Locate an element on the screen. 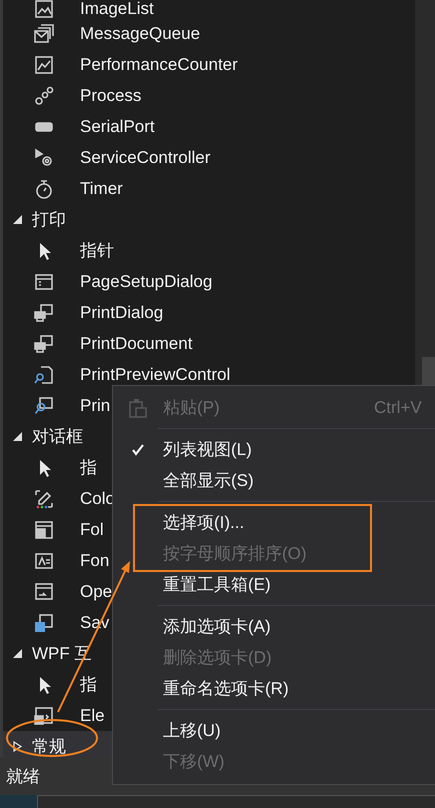 This screenshot has height=808, width=435. picture-frame-icon is located at coordinates (44, 10).